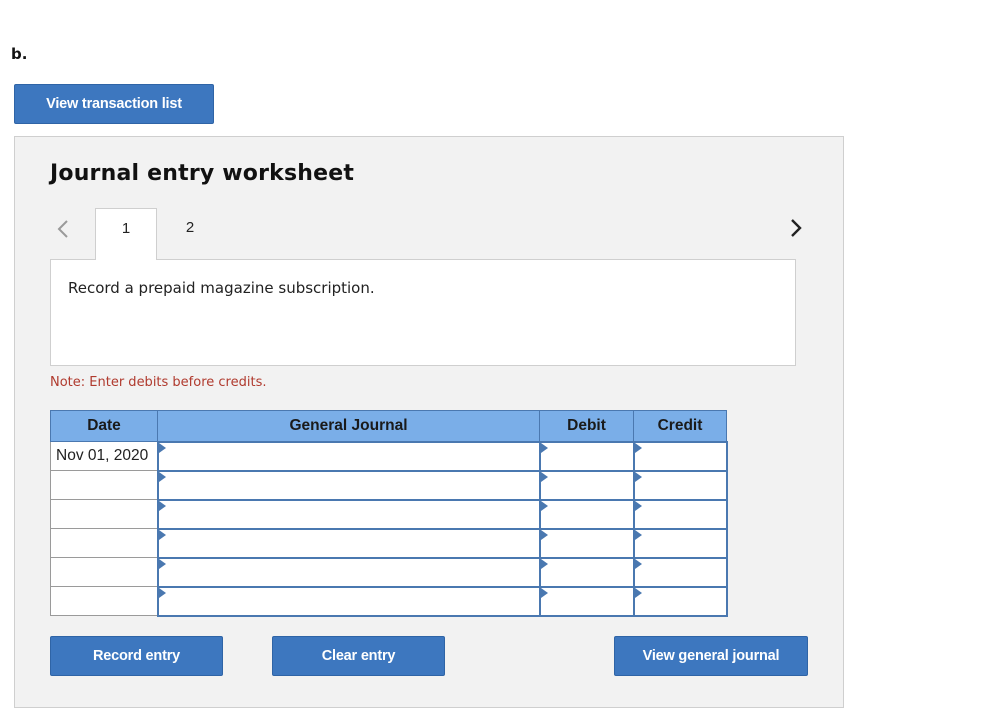  Describe the element at coordinates (202, 173) in the screenshot. I see `worksheet-title: Journal entry worksheet` at that location.